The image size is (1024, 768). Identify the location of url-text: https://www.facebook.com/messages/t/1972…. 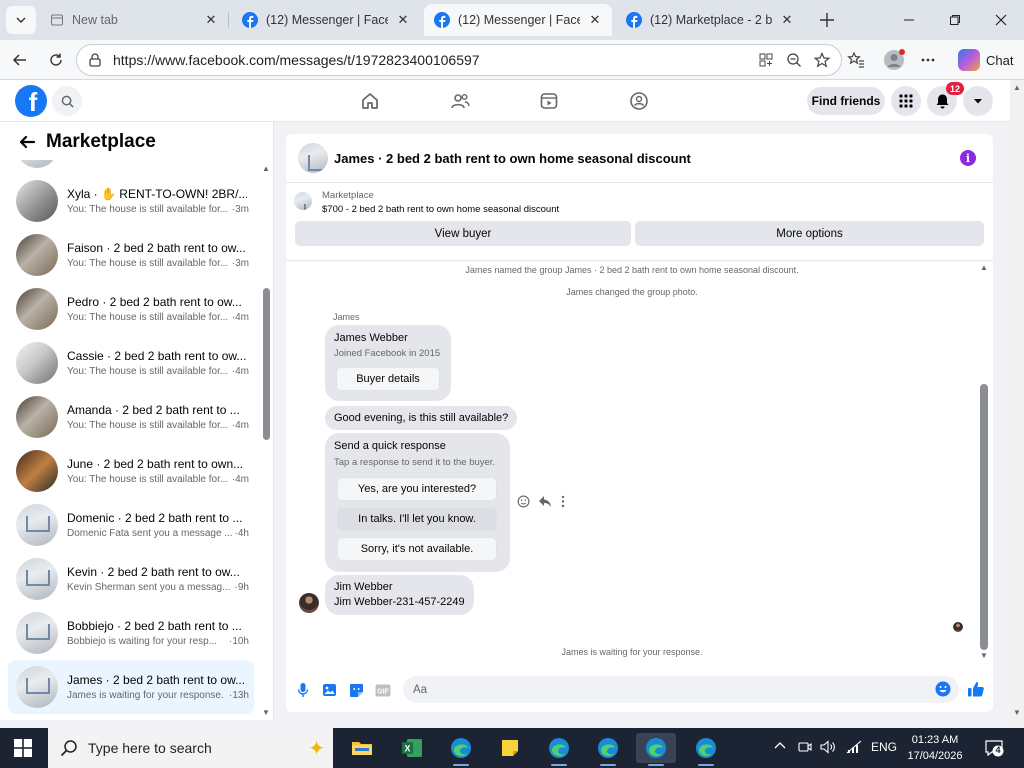
(296, 60).